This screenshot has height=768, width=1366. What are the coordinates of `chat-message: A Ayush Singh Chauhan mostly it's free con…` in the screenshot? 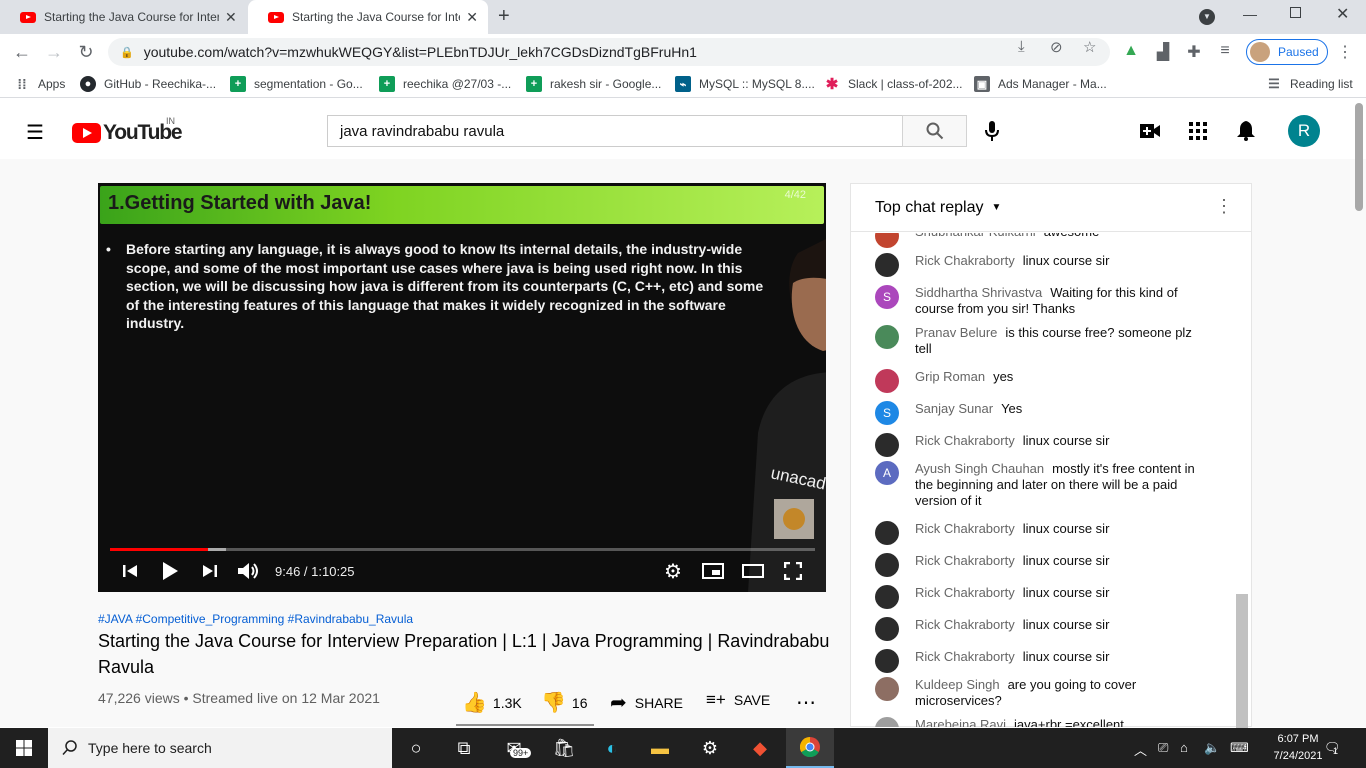 It's located at (1040, 485).